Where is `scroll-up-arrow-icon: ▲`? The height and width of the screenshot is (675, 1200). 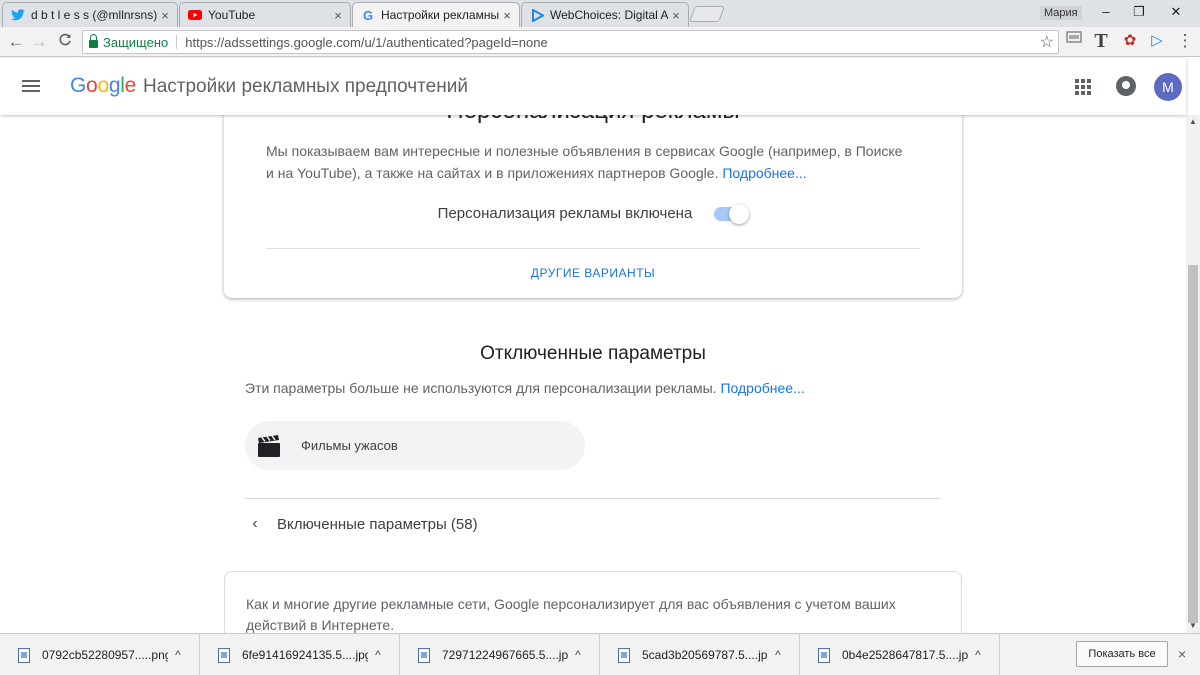
scroll-up-arrow-icon: ▲ is located at coordinates (1193, 122).